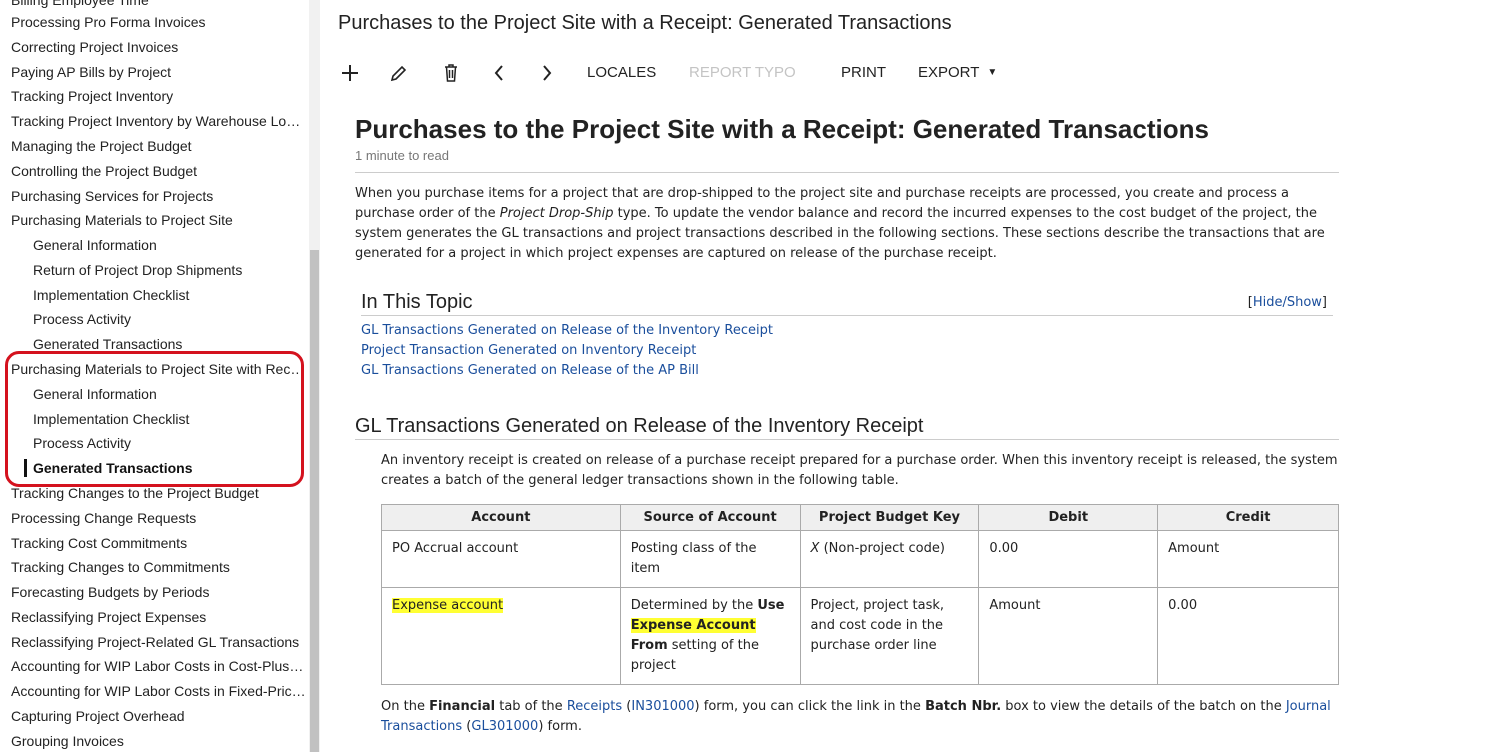 This screenshot has width=1487, height=752. Describe the element at coordinates (594, 706) in the screenshot. I see `receipts-link: Receipts` at that location.